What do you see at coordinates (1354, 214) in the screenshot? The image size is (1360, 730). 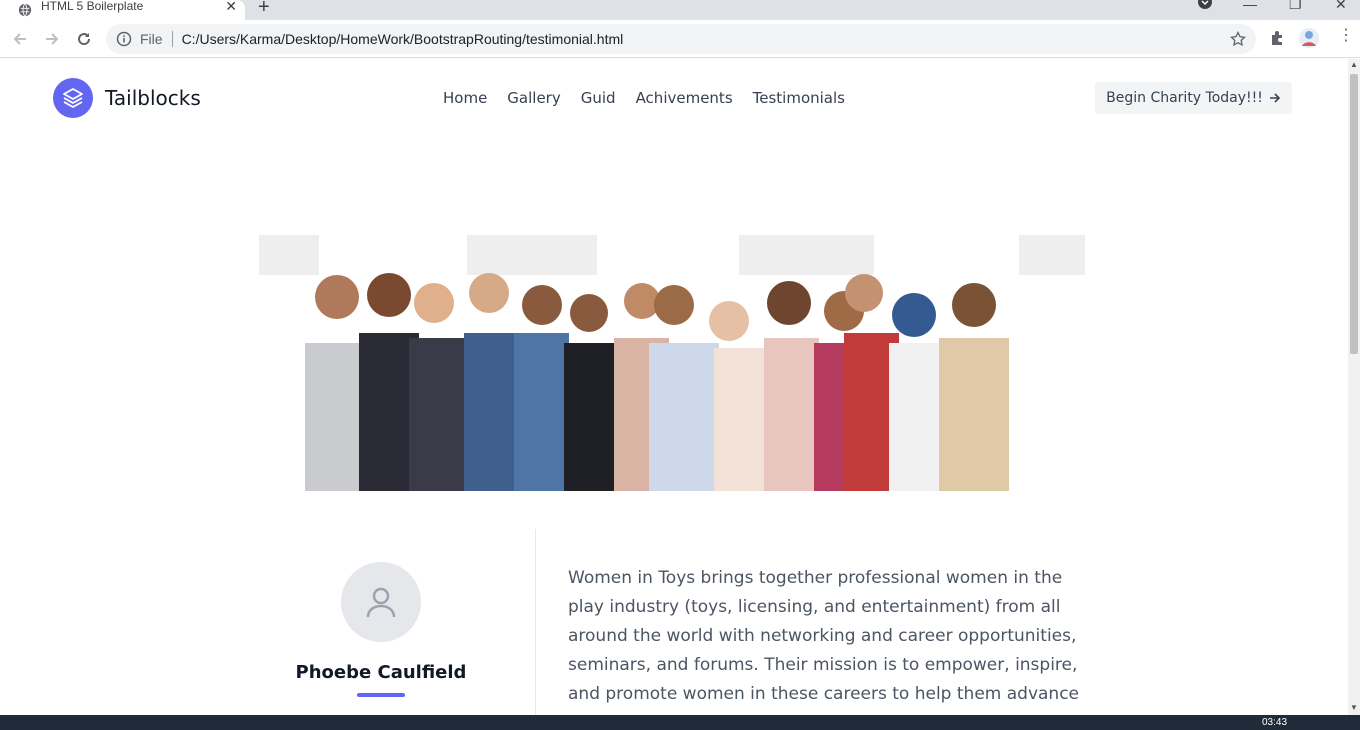 I see `scrollbar-thumb` at bounding box center [1354, 214].